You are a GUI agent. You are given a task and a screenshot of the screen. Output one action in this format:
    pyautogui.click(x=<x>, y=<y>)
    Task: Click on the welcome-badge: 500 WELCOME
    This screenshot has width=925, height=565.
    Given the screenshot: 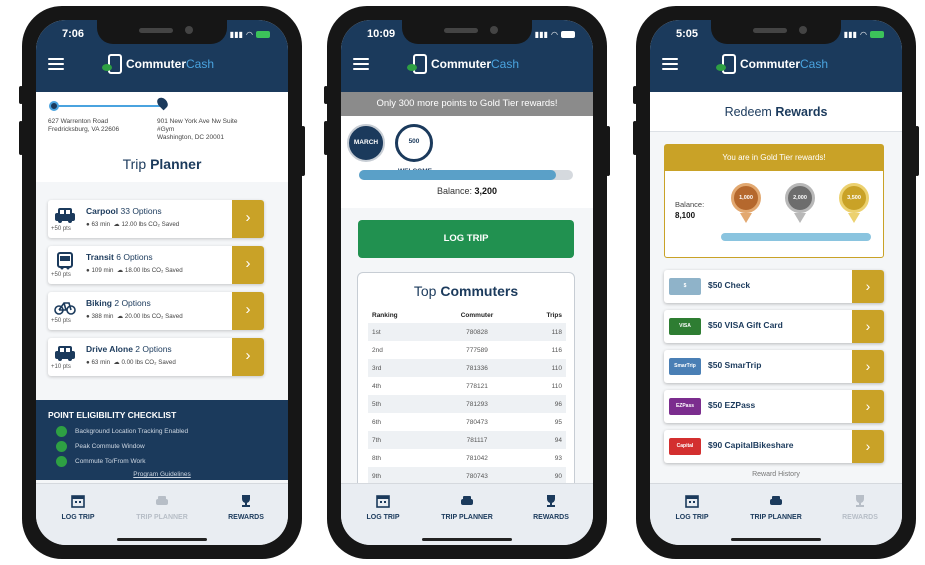 What is the action you would take?
    pyautogui.click(x=414, y=149)
    